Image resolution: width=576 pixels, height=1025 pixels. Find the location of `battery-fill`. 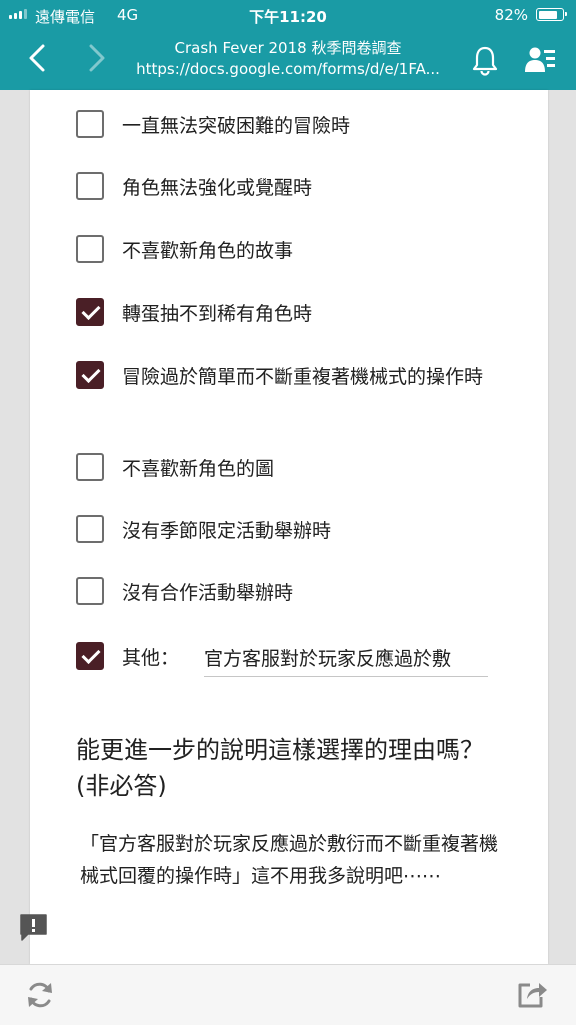

battery-fill is located at coordinates (547, 14).